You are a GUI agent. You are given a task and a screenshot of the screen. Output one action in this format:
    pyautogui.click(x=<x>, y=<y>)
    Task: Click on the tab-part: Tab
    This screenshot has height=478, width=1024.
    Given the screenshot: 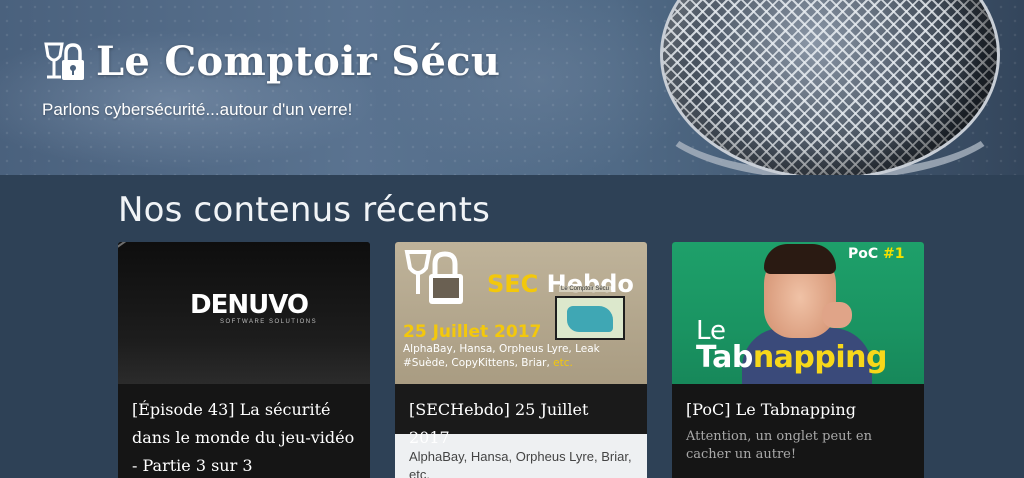 What is the action you would take?
    pyautogui.click(x=724, y=357)
    